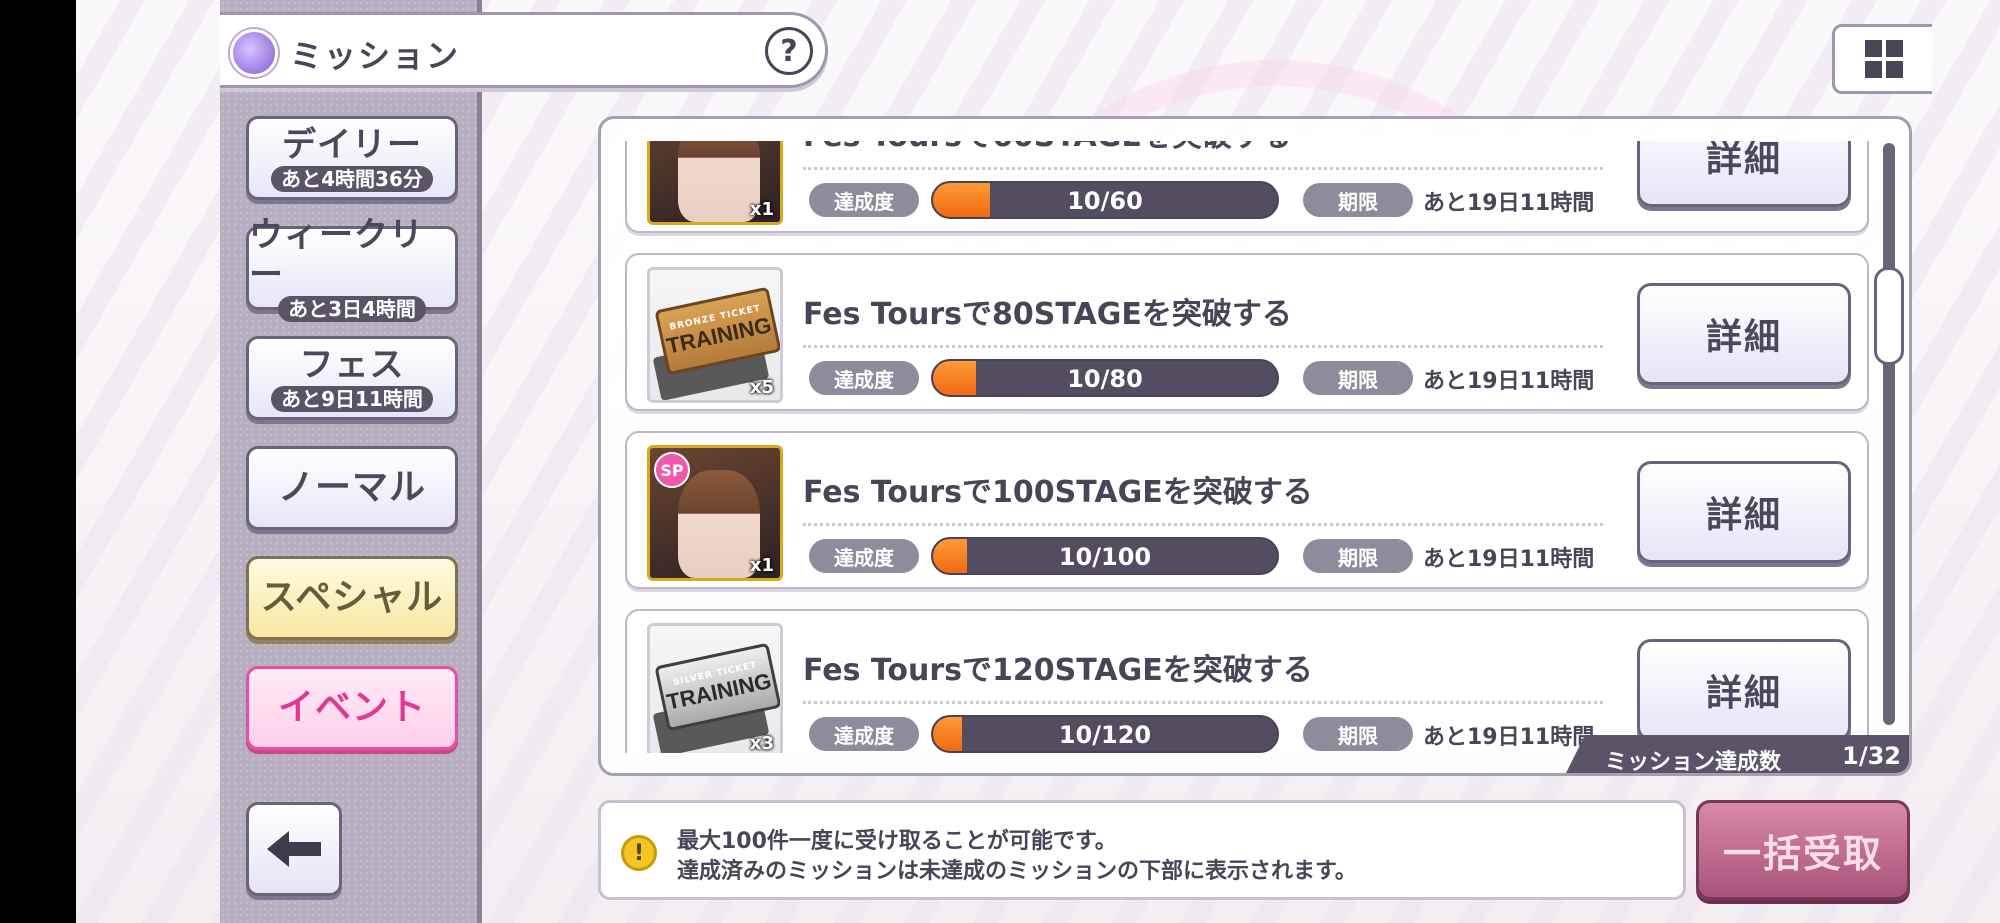 The image size is (2000, 923). What do you see at coordinates (715, 335) in the screenshot?
I see `bronze-training-ticket-icon: BRONZE TICKET TRAINING x5` at bounding box center [715, 335].